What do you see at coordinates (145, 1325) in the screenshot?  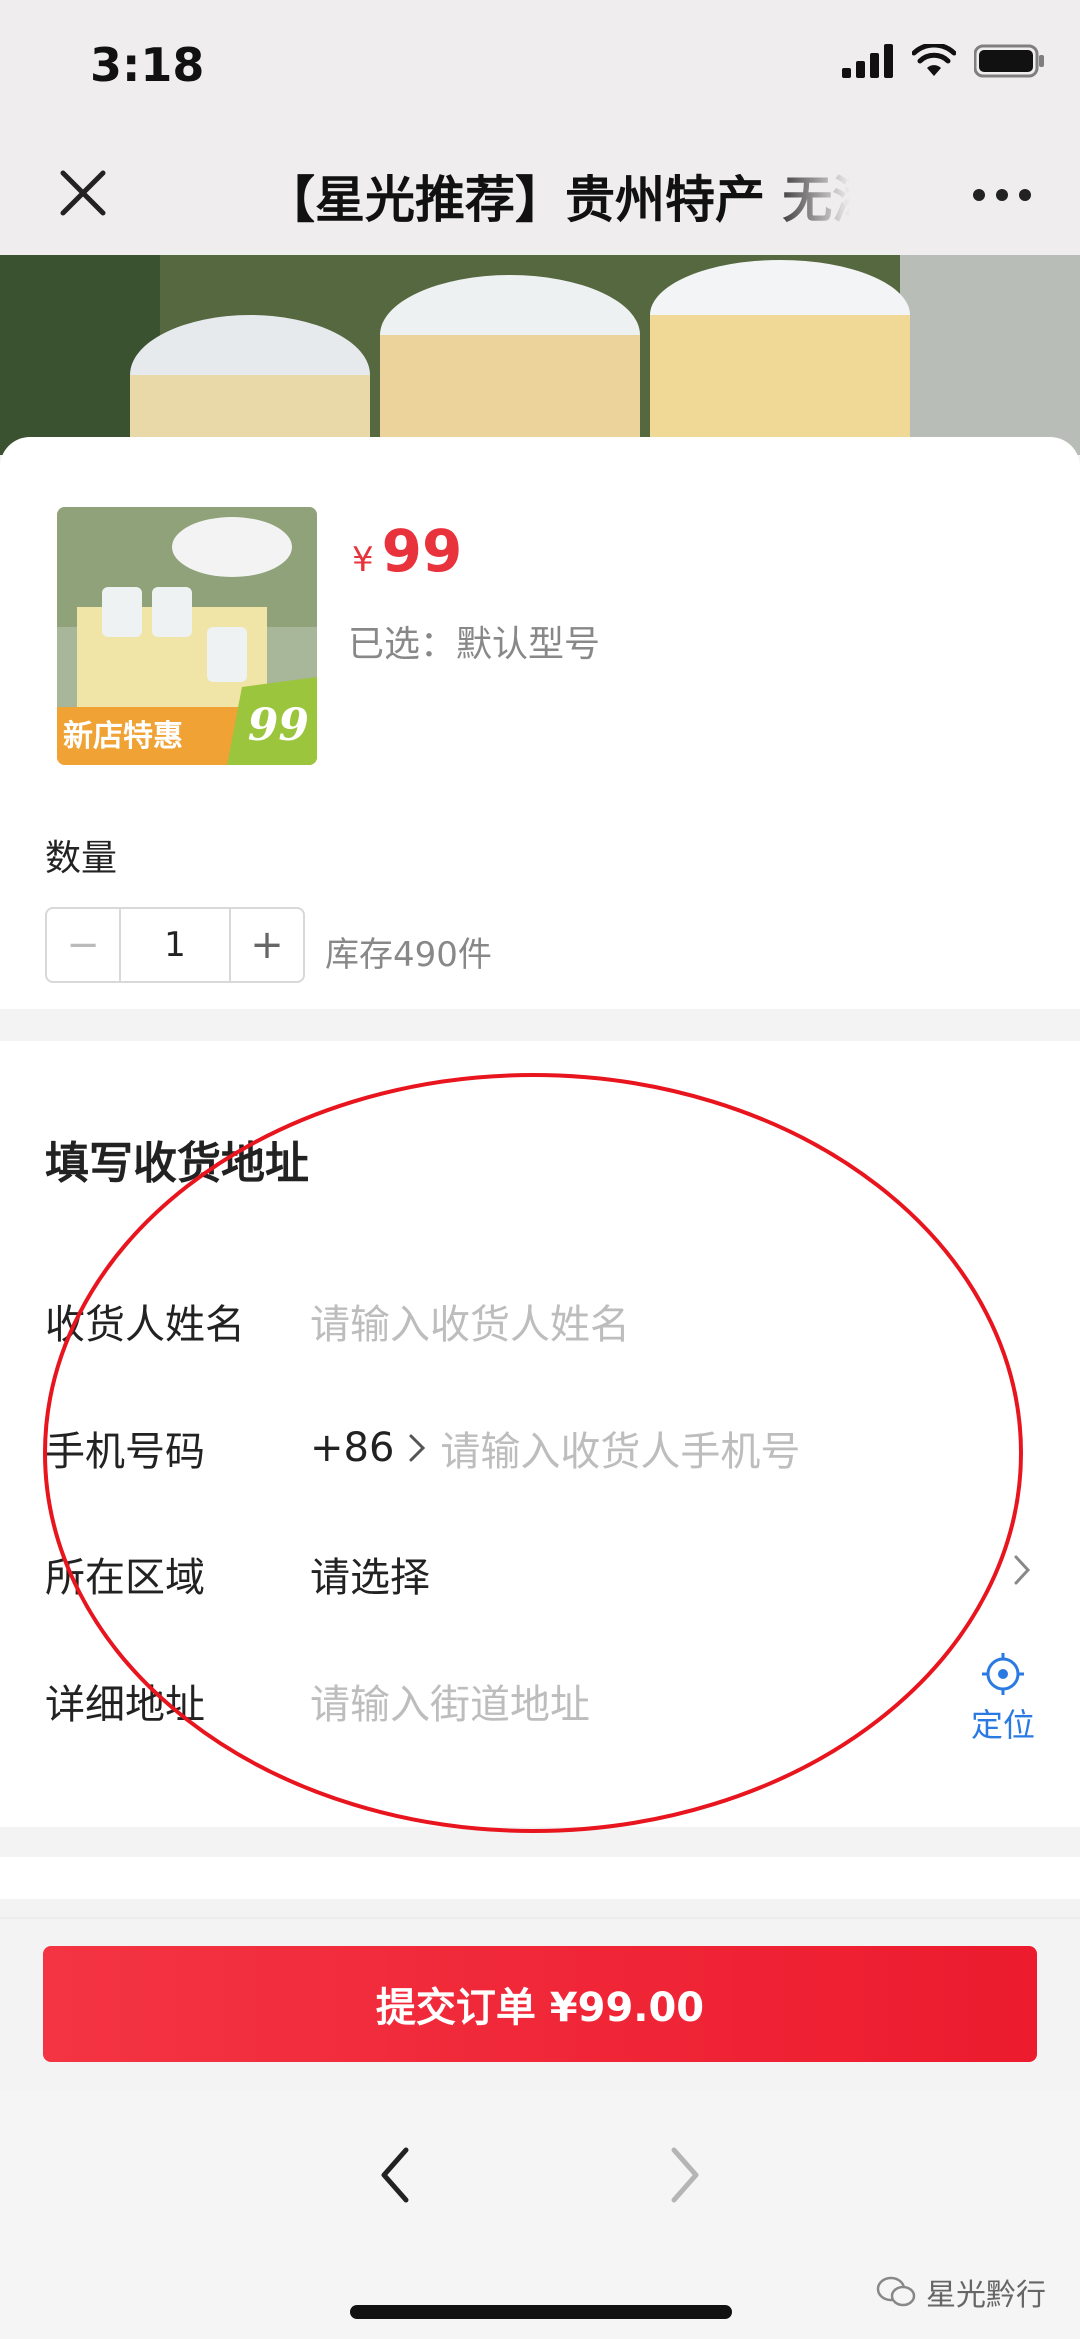 I see `recipient-name-label: 收货人姓名` at bounding box center [145, 1325].